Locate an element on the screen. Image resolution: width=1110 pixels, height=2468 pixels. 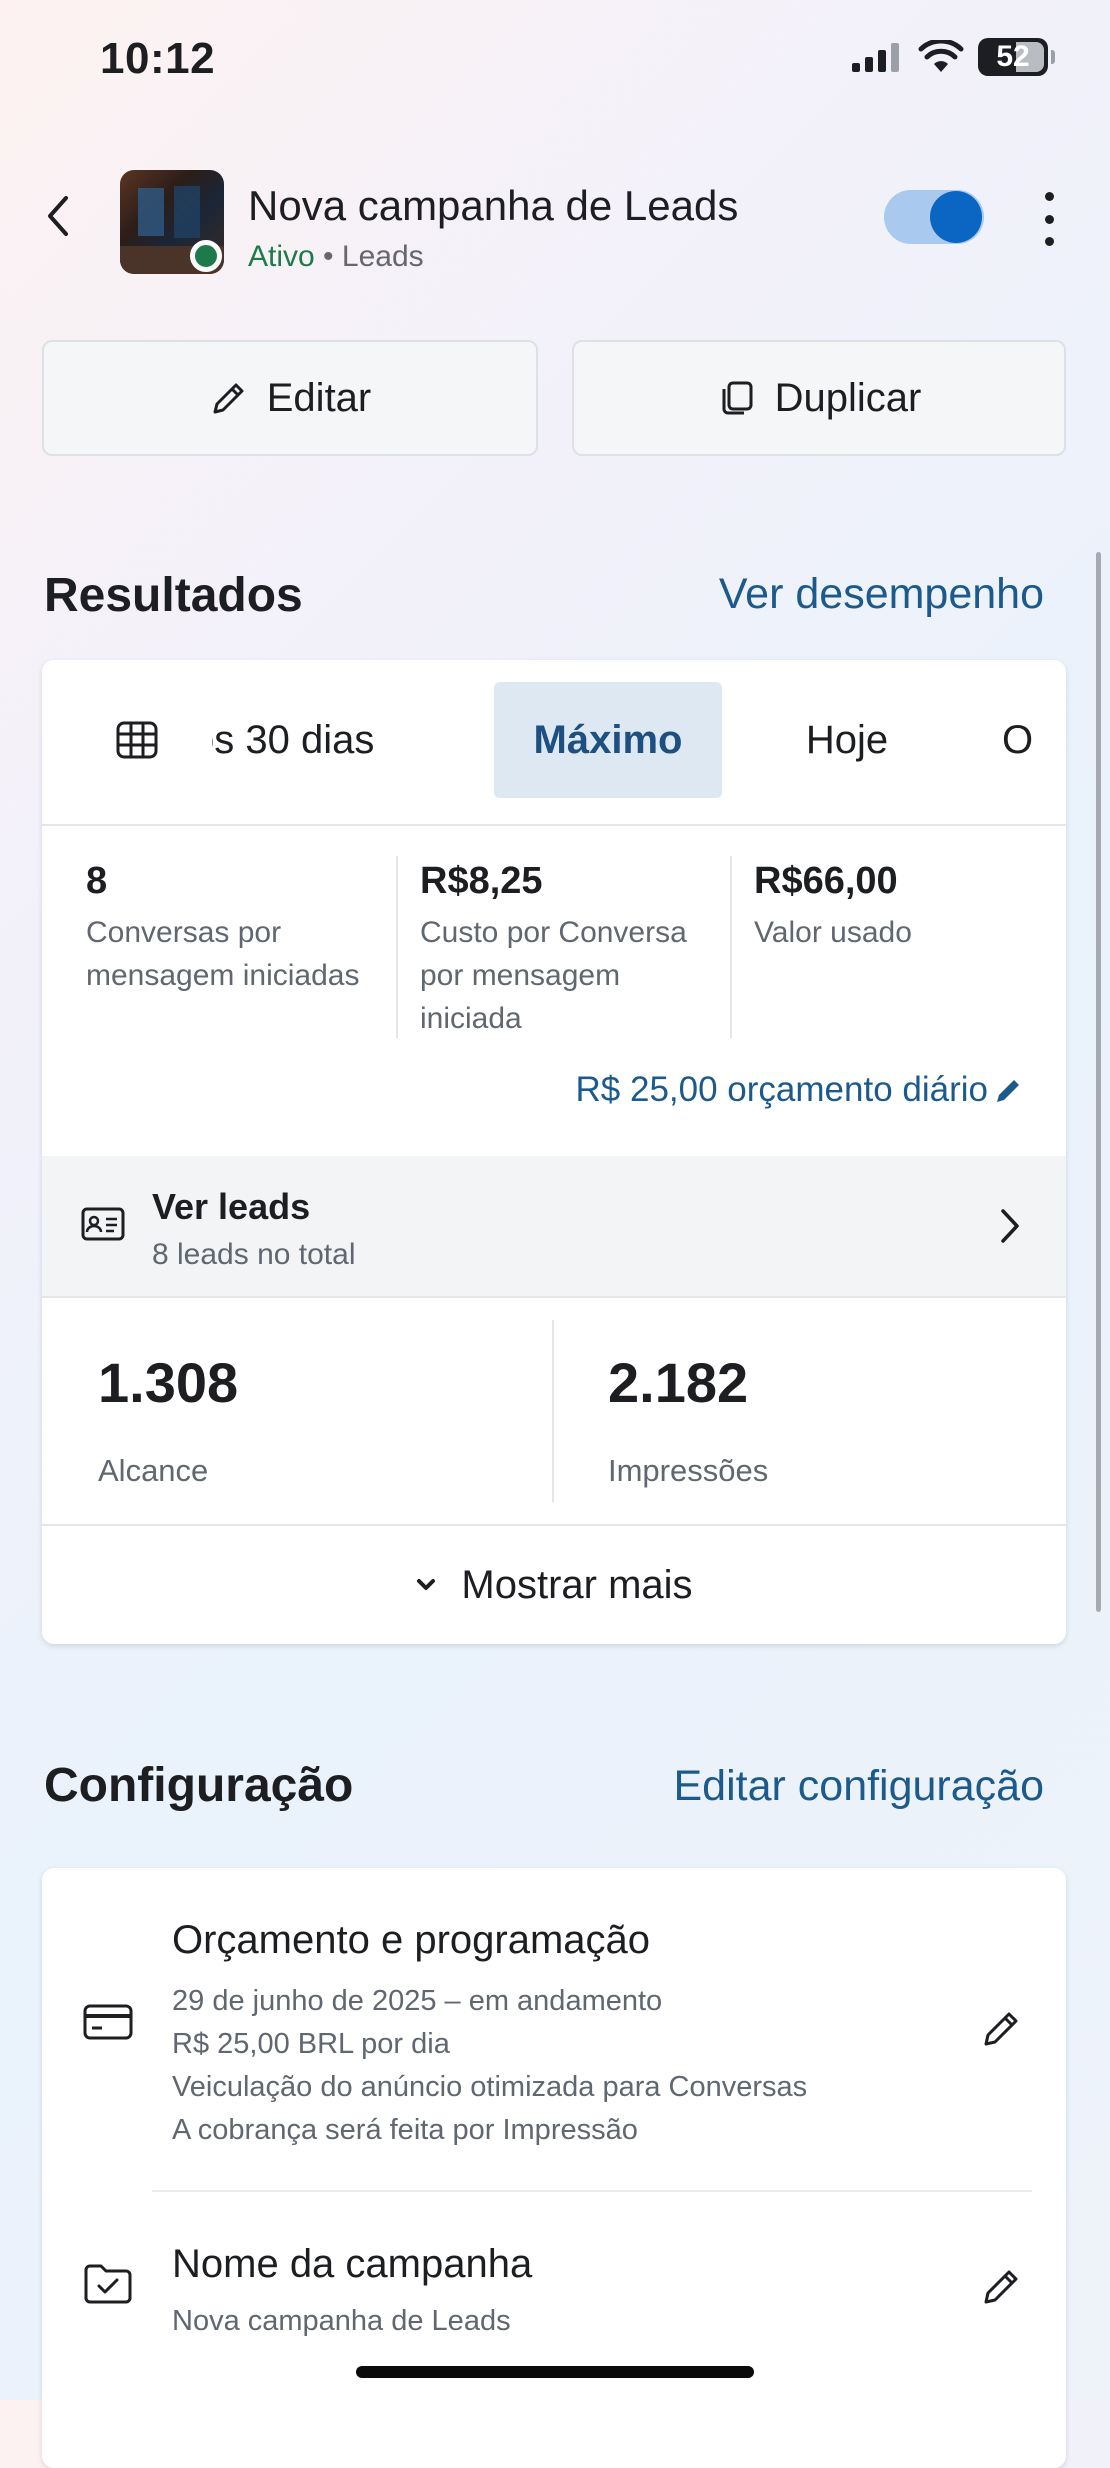
tab-today: Hoje is located at coordinates (847, 740).